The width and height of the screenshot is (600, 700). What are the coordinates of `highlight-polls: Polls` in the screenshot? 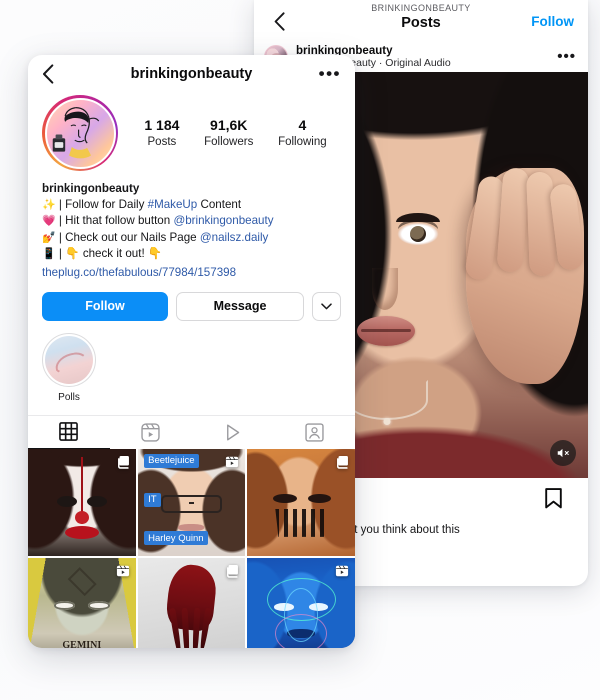 It's located at (69, 367).